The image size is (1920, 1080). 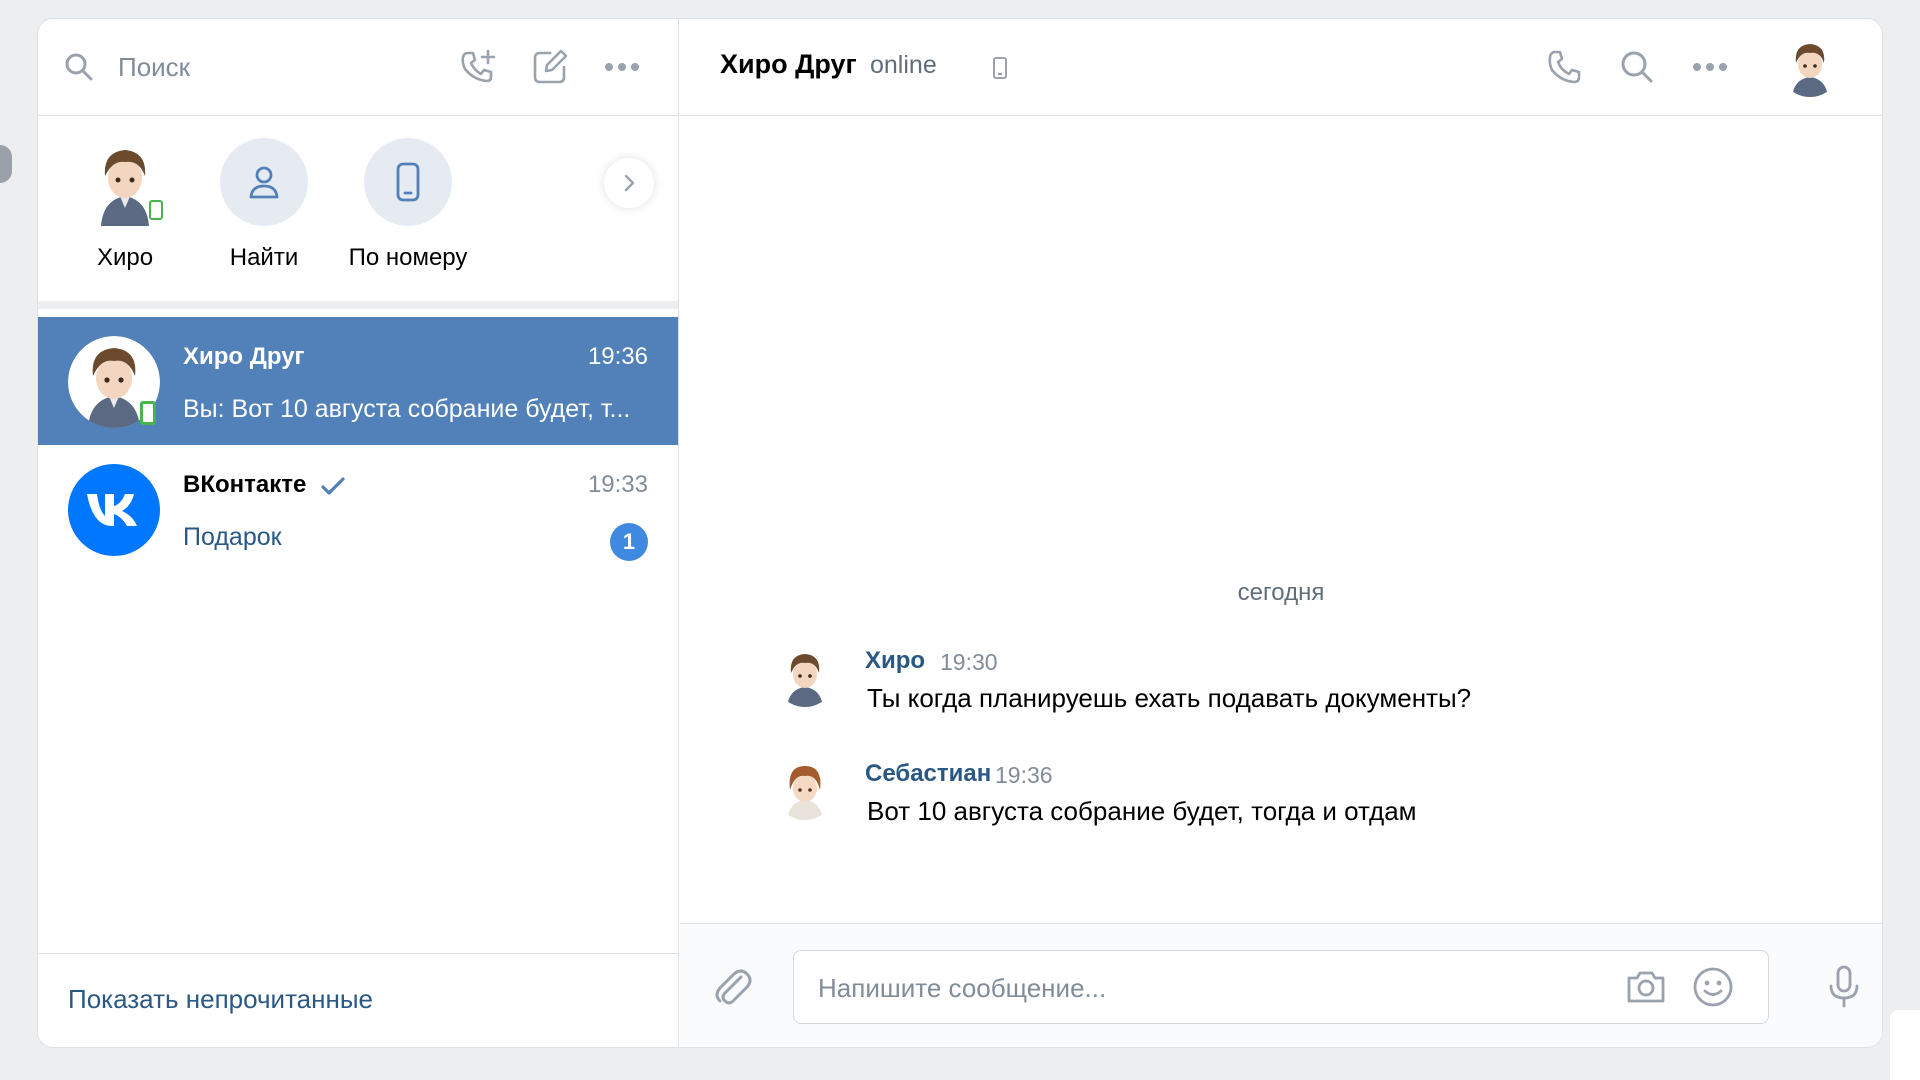 What do you see at coordinates (1905, 1045) in the screenshot?
I see `corner-widget` at bounding box center [1905, 1045].